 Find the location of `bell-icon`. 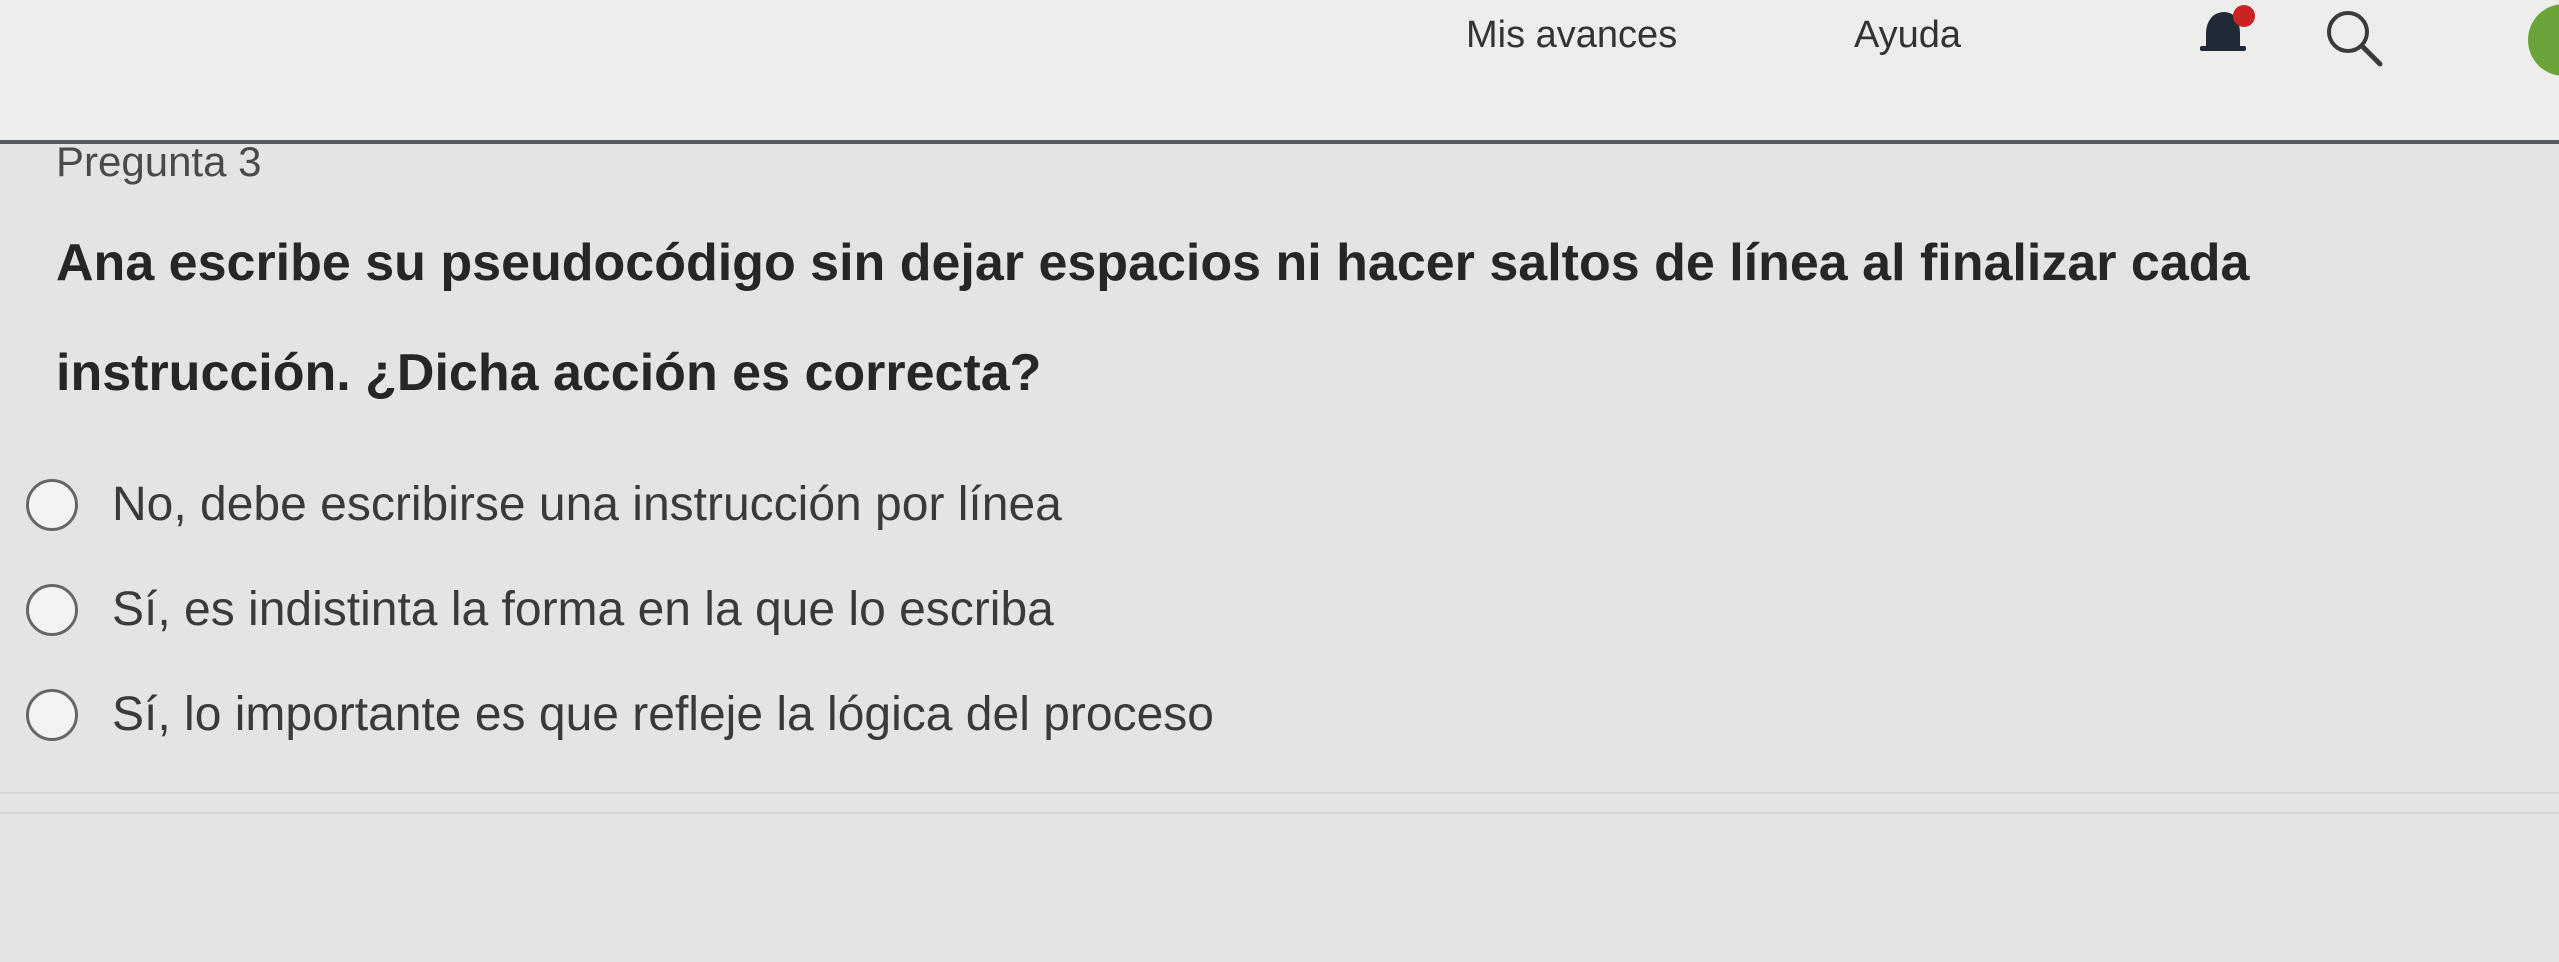

bell-icon is located at coordinates (2229, 33).